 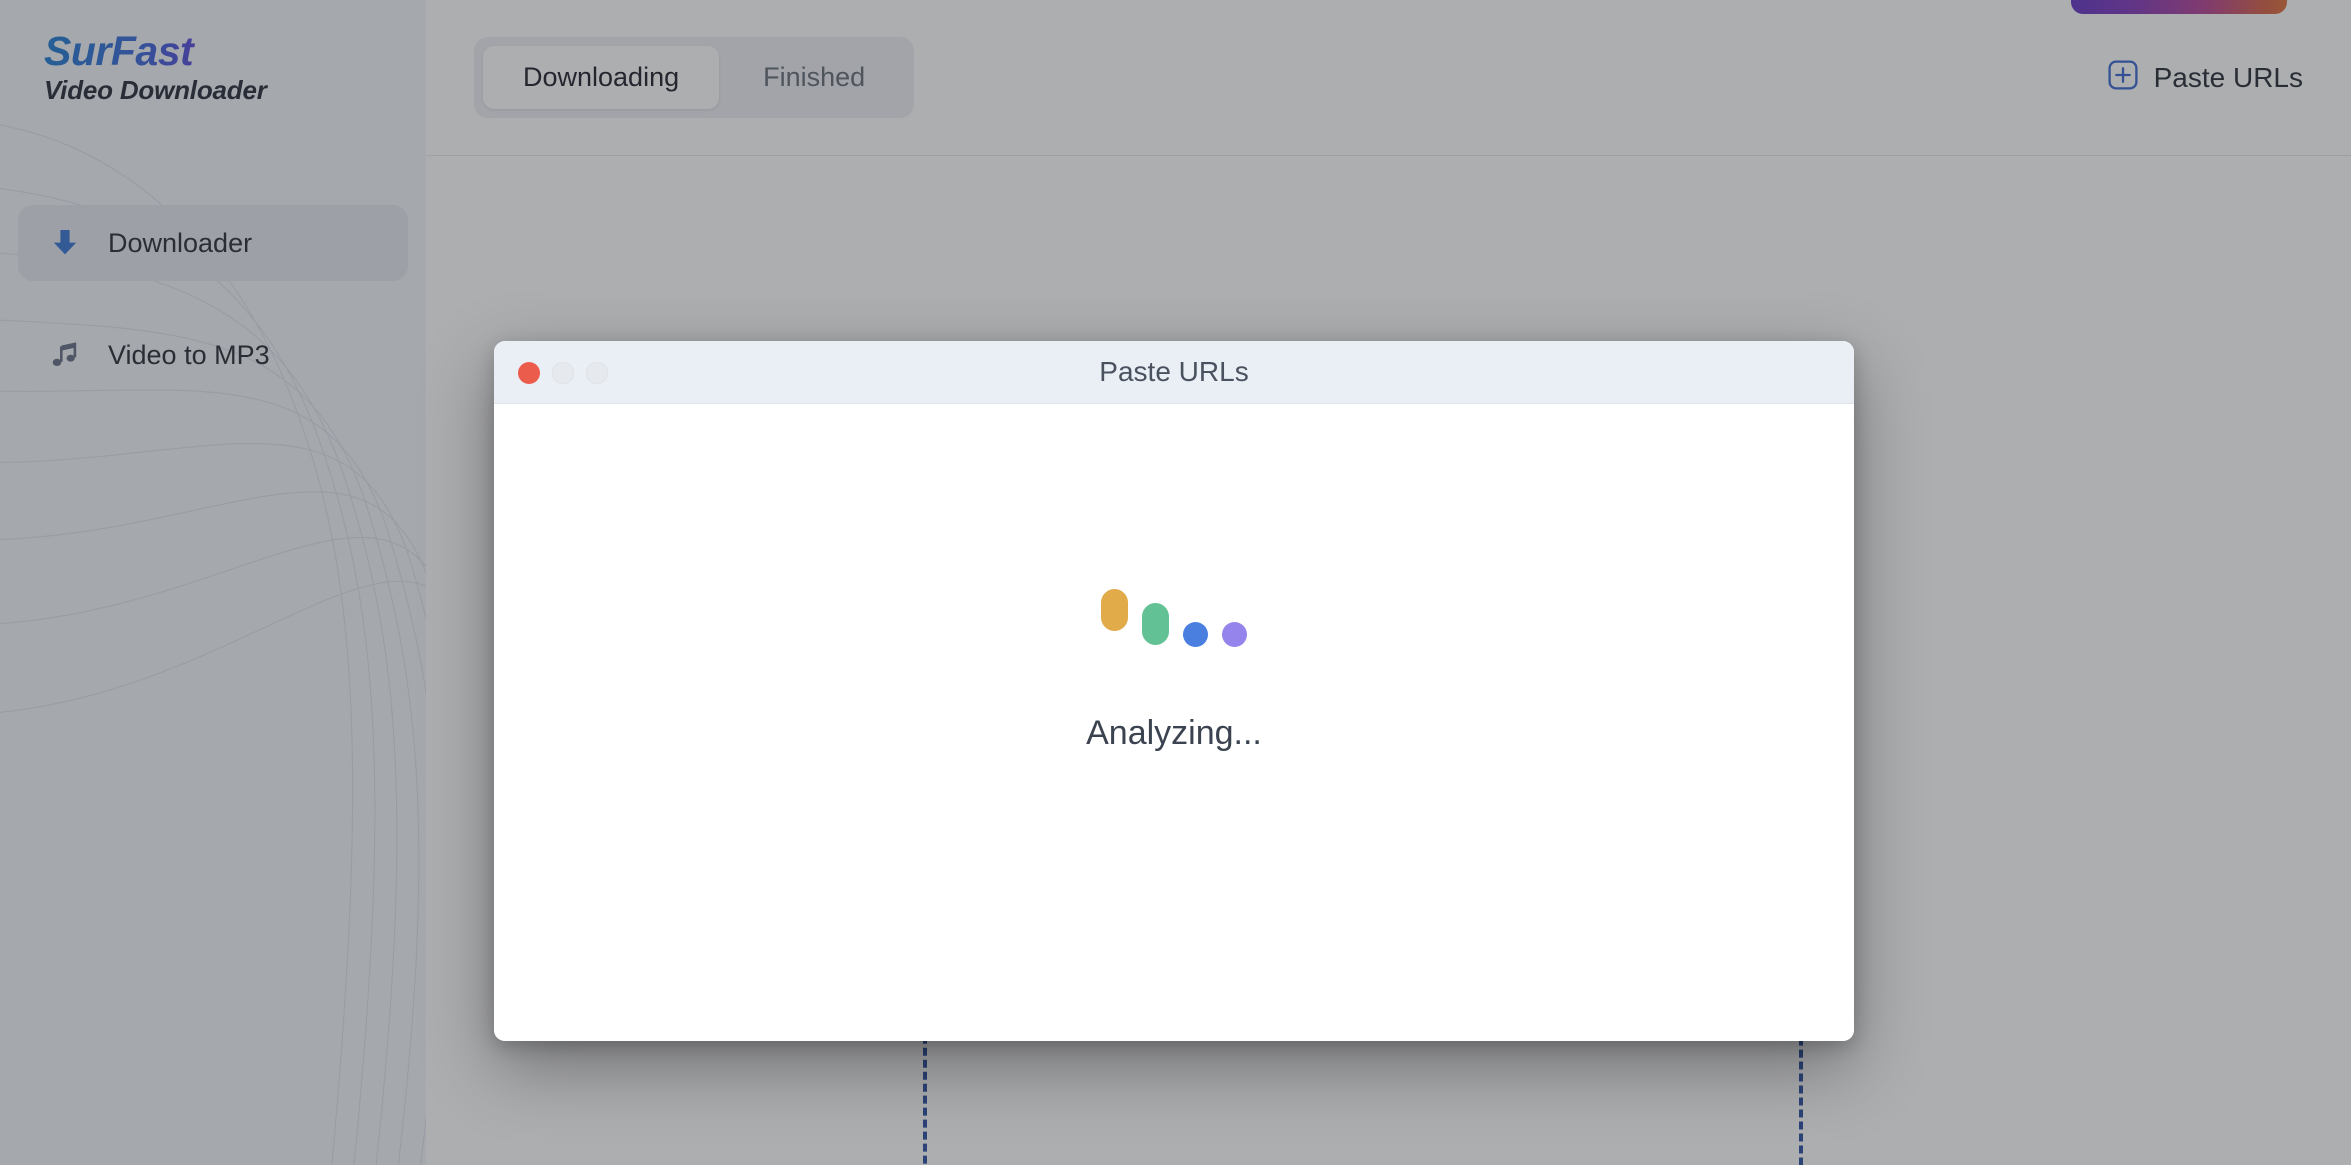 I want to click on loader-dot-amber, so click(x=1114, y=610).